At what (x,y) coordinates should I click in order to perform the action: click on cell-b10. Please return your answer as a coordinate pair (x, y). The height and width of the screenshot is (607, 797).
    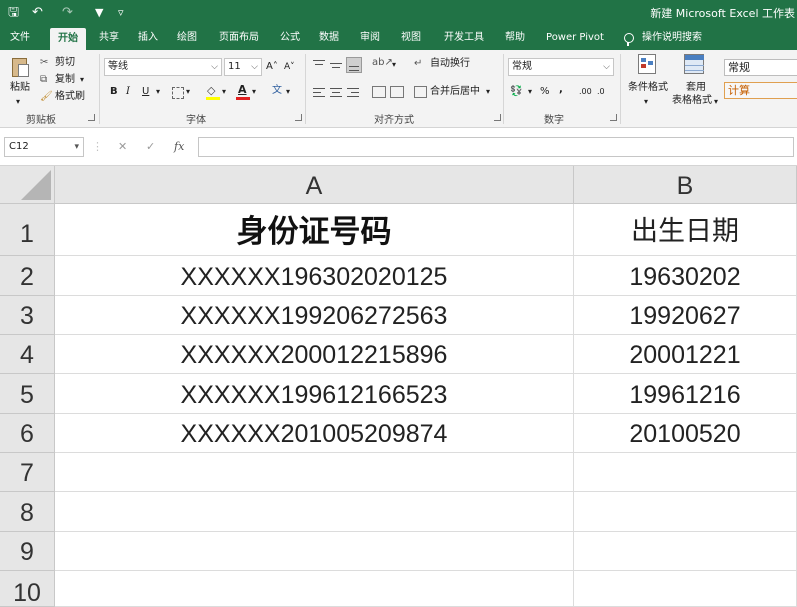
    Looking at the image, I should click on (685, 589).